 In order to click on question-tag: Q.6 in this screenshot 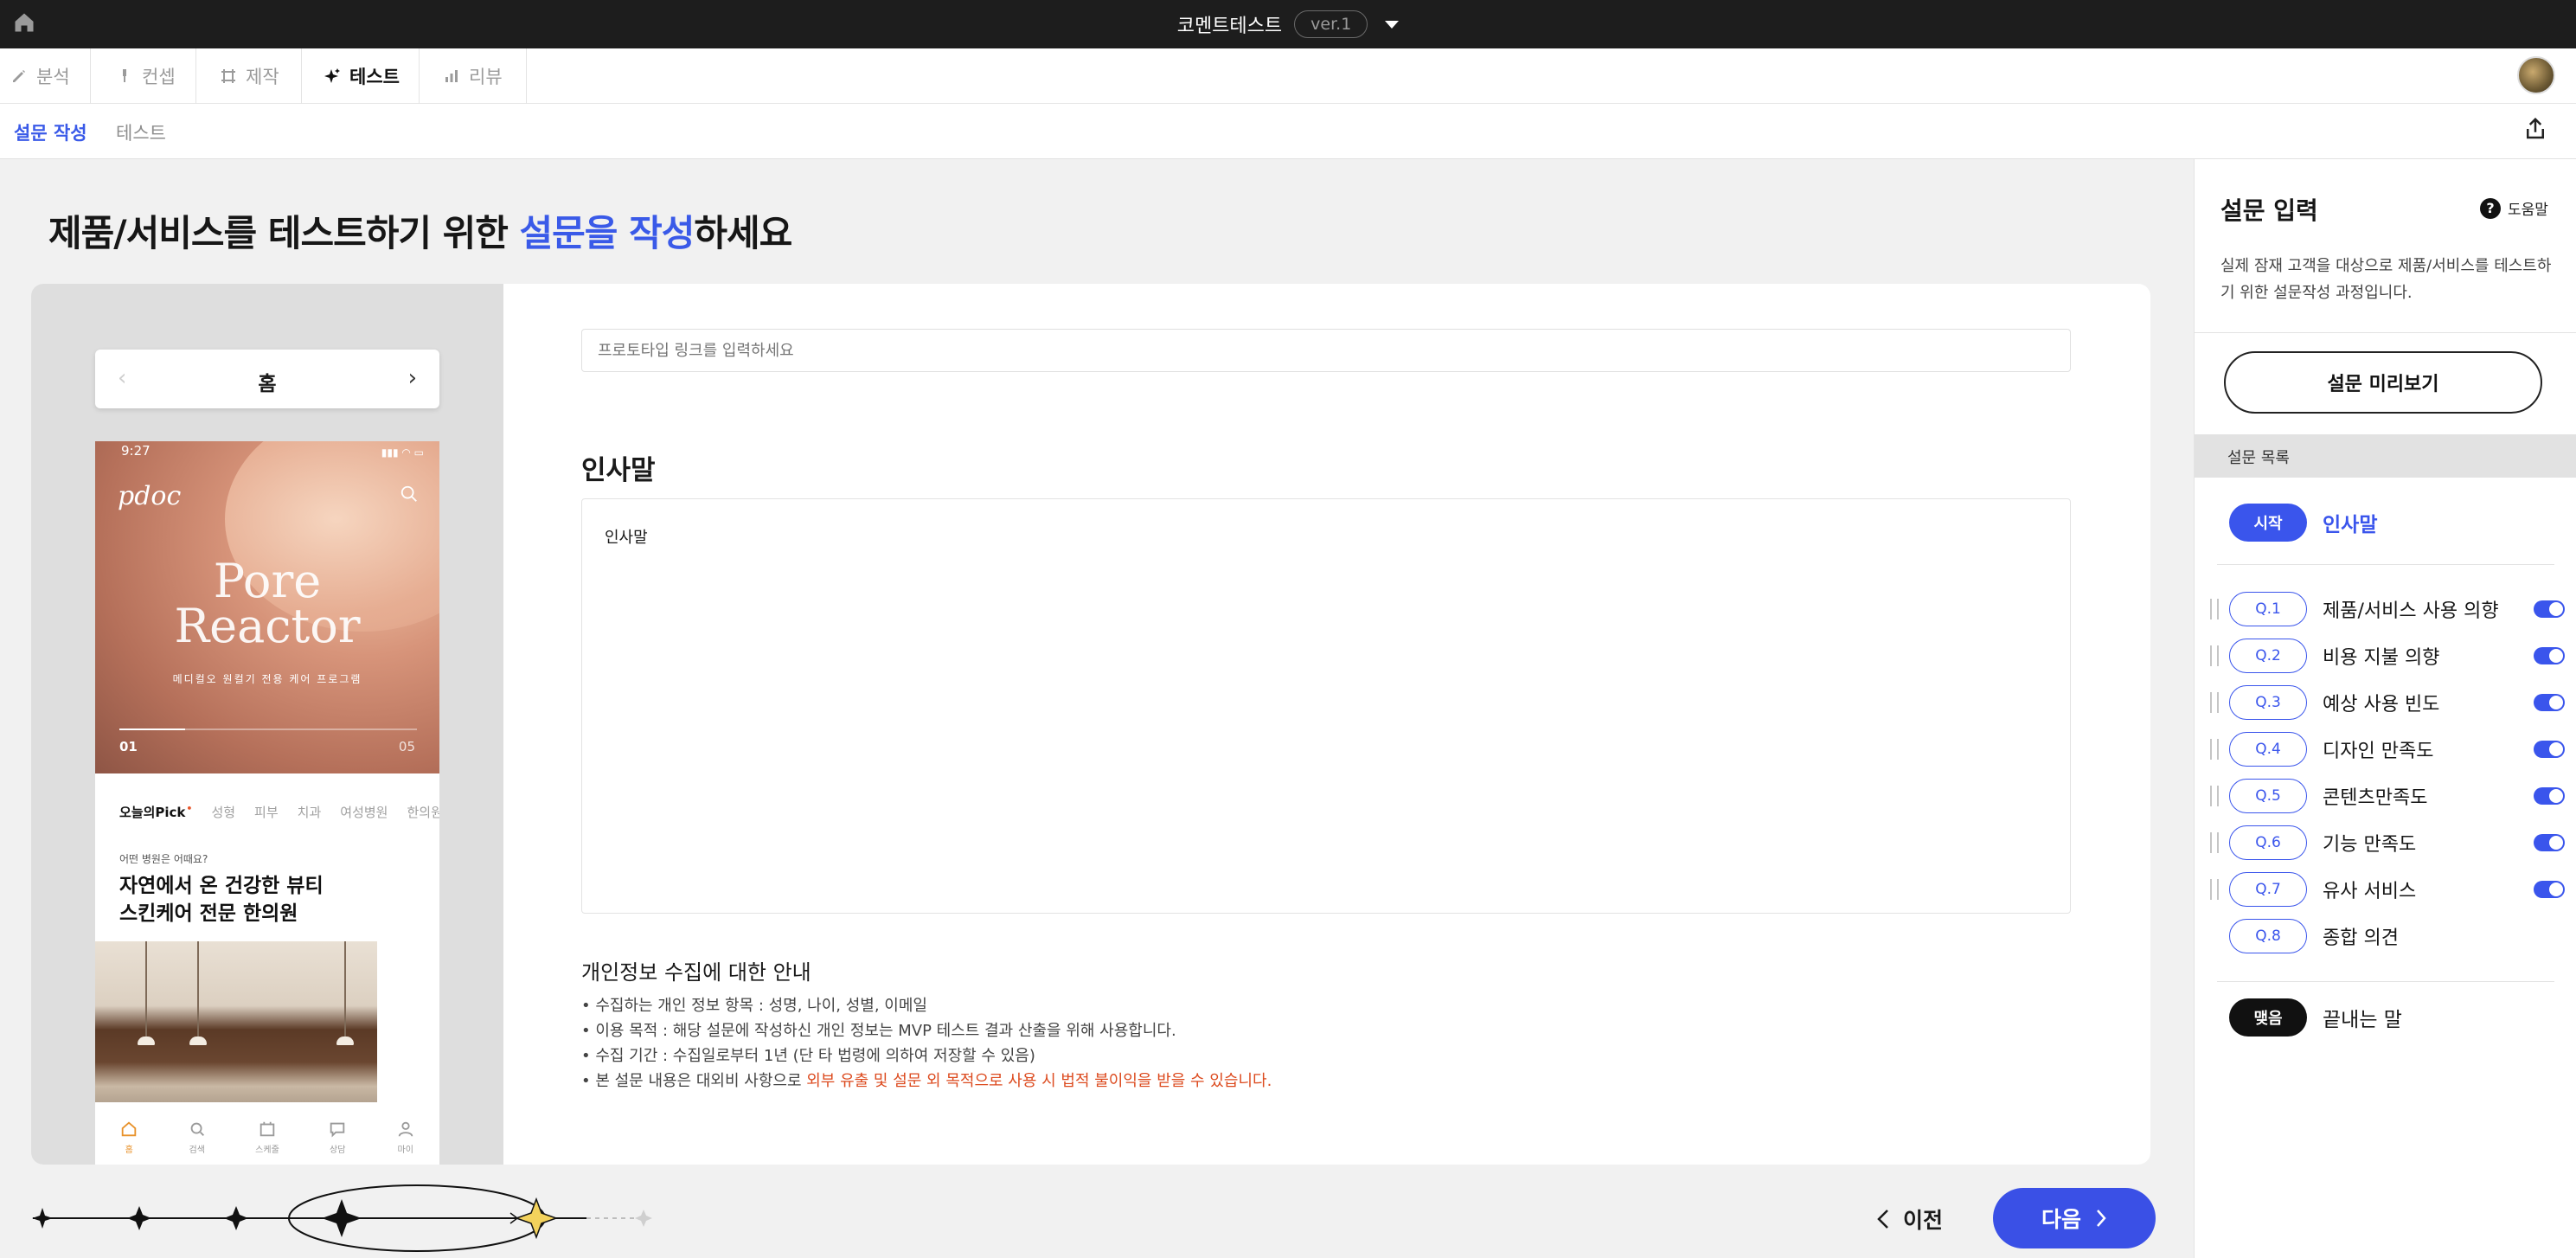, I will do `click(2268, 842)`.